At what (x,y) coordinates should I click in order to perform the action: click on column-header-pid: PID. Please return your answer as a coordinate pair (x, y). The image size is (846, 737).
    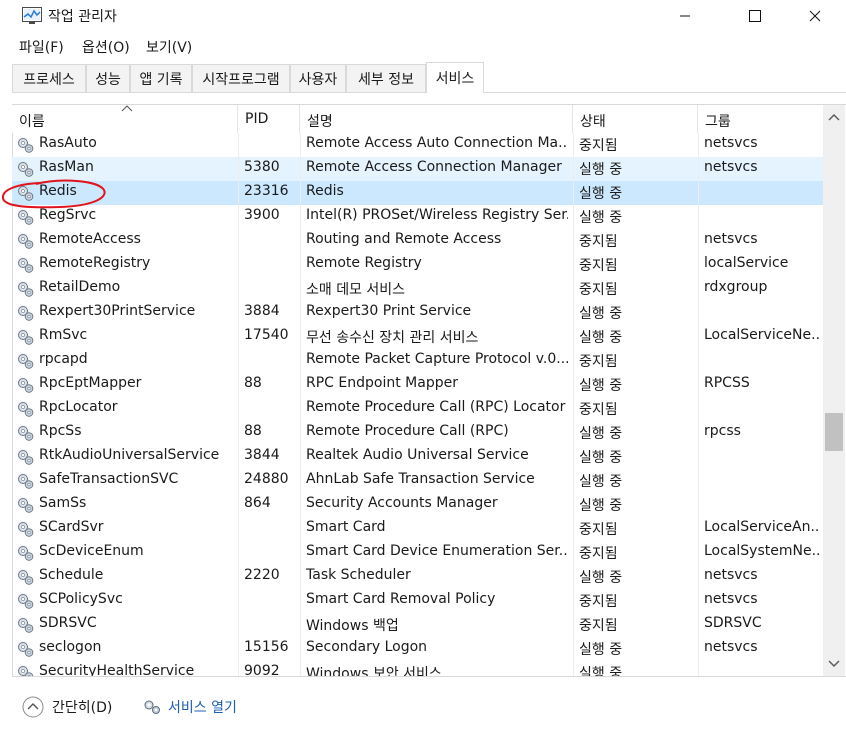
    Looking at the image, I should click on (269, 119).